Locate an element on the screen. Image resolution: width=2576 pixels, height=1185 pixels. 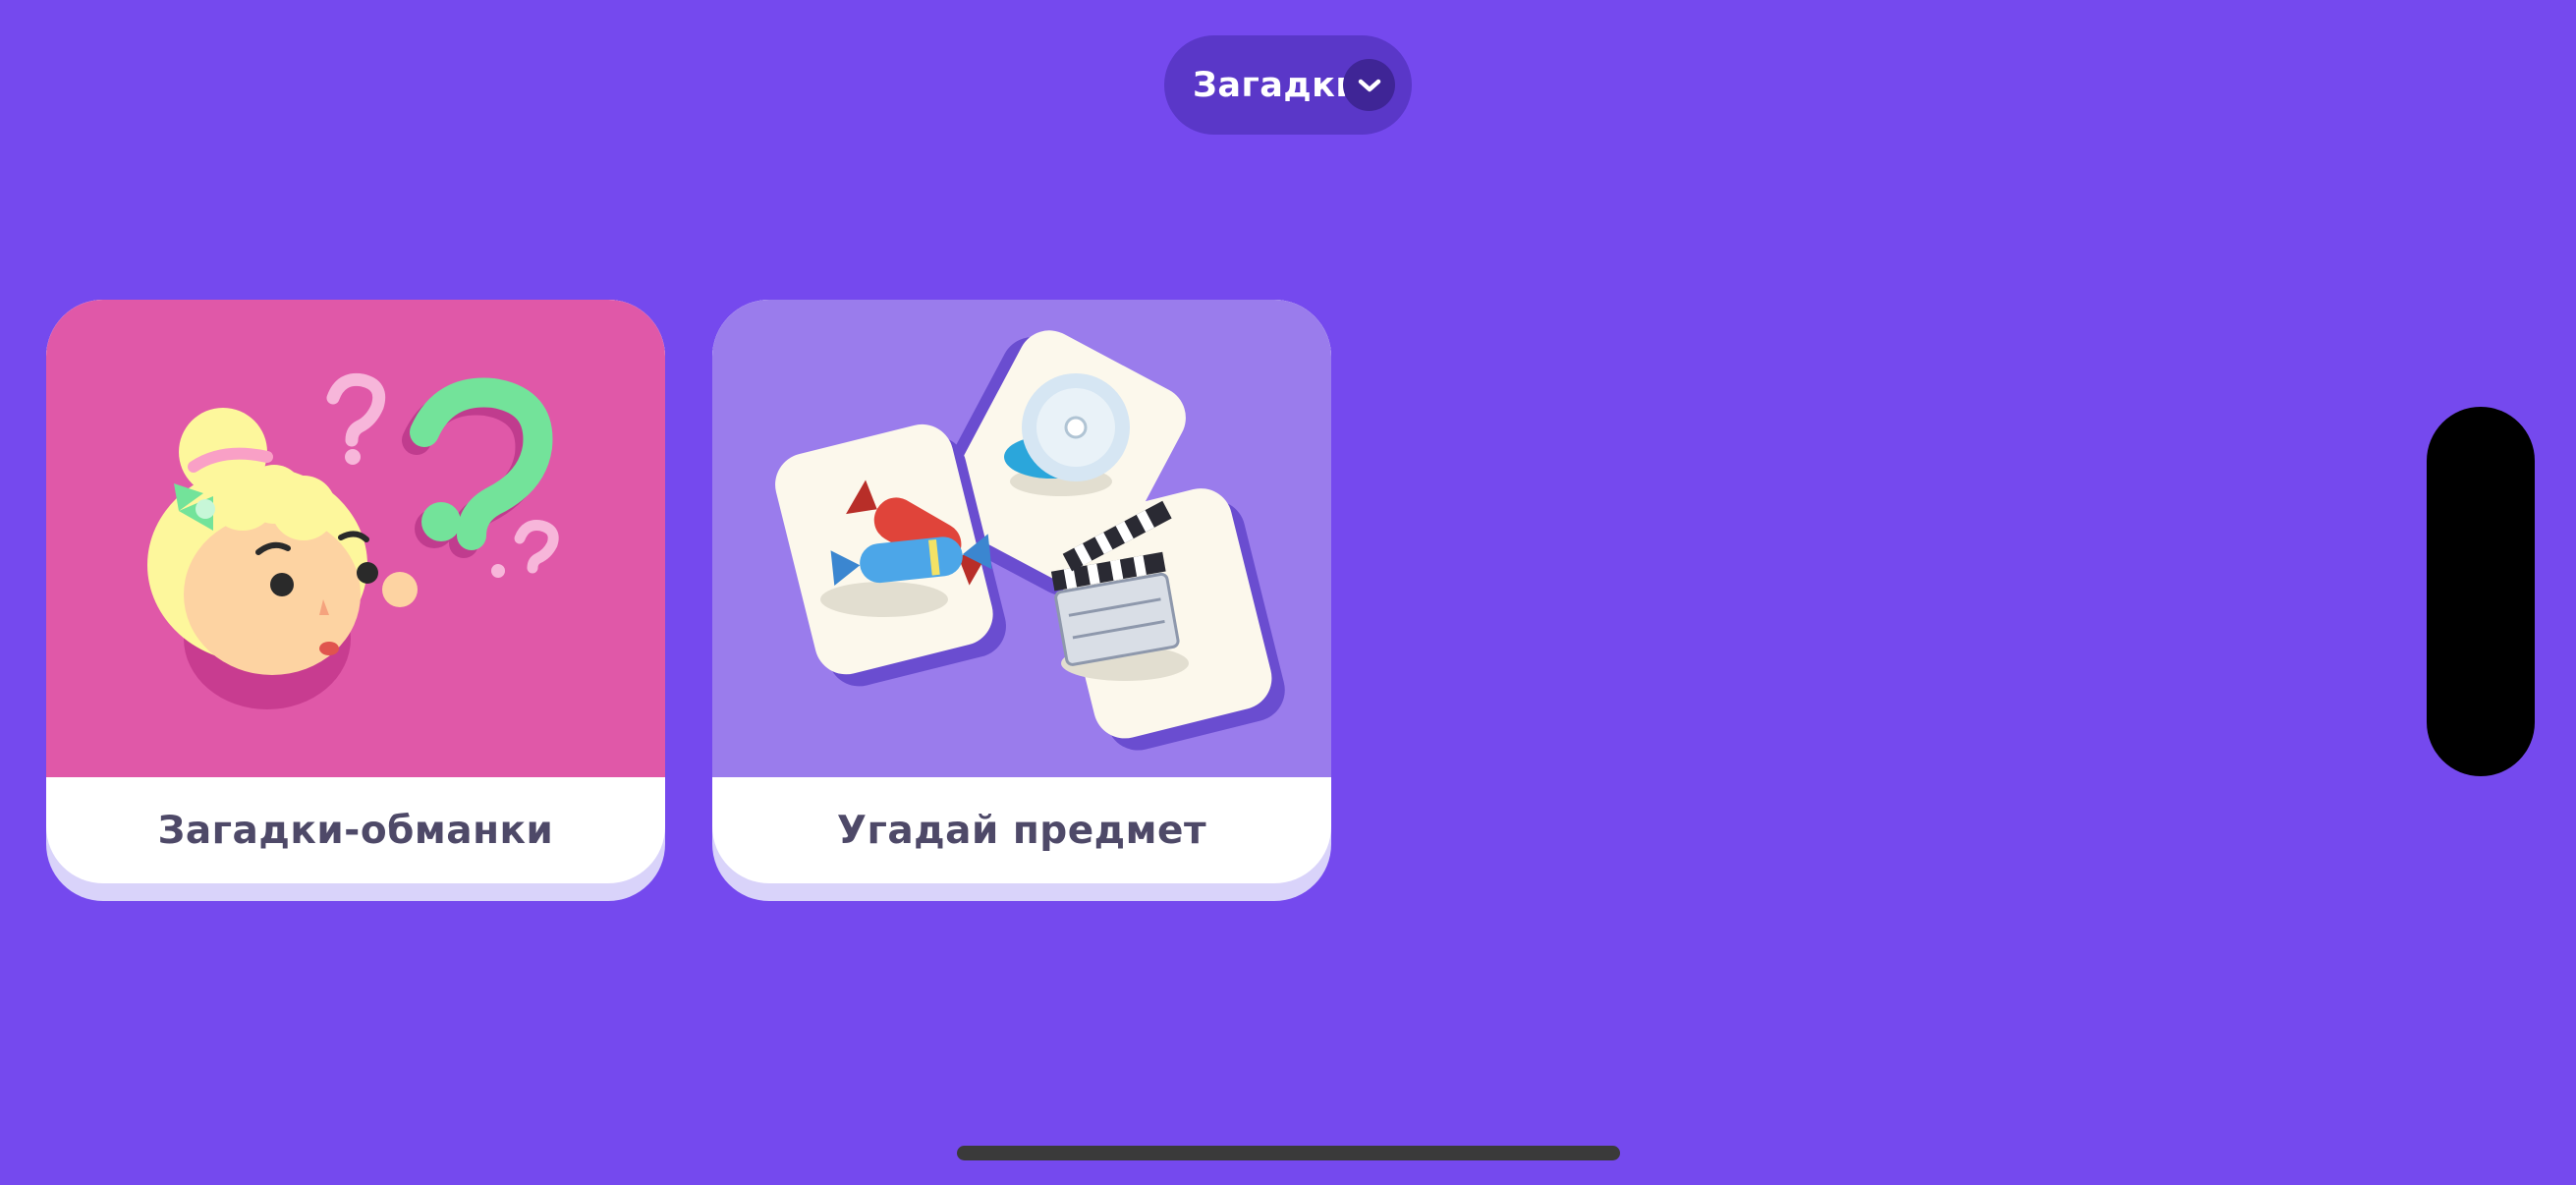
card-body: Угадай предмет is located at coordinates (1021, 592).